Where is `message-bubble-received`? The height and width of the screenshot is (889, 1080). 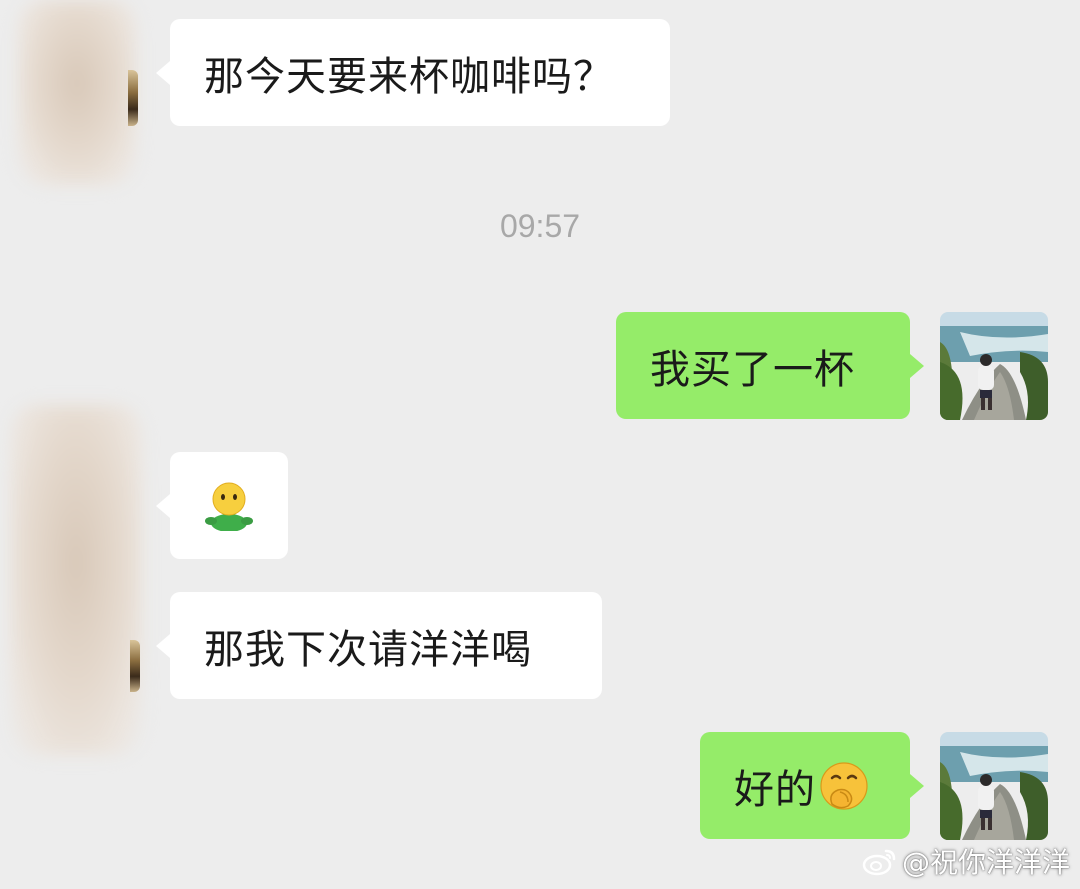 message-bubble-received is located at coordinates (222, 505).